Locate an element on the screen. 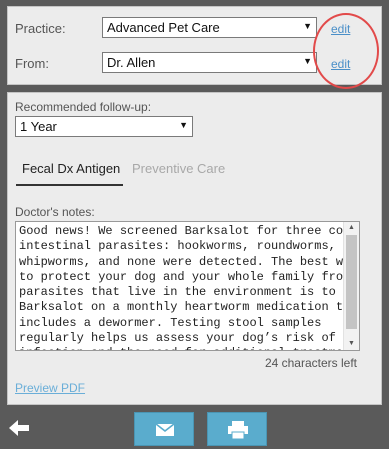 This screenshot has width=389, height=449. notes-scrollbar: ▲ ▼ is located at coordinates (351, 286).